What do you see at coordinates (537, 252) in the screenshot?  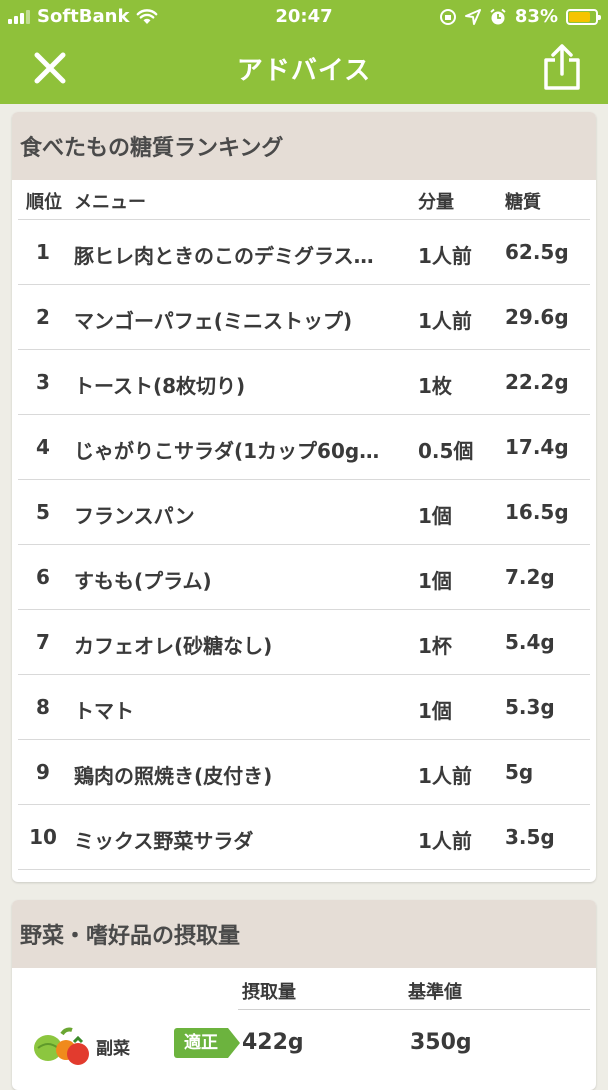 I see `row-sugar: 62.5g` at bounding box center [537, 252].